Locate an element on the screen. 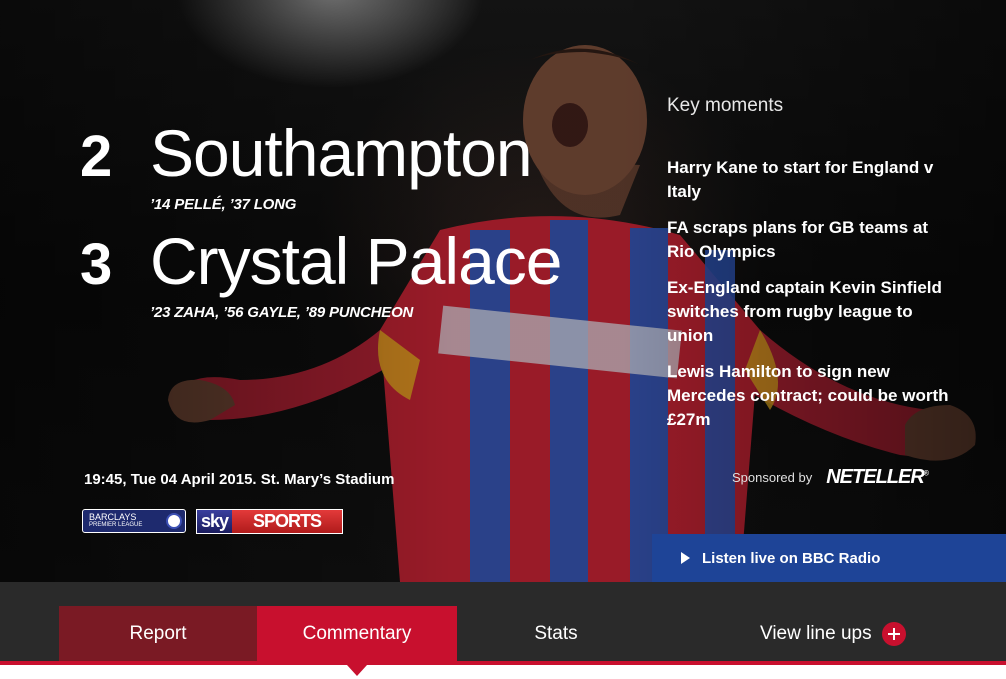 The width and height of the screenshot is (1006, 679). sports-logo-text: SPORTS is located at coordinates (287, 521).